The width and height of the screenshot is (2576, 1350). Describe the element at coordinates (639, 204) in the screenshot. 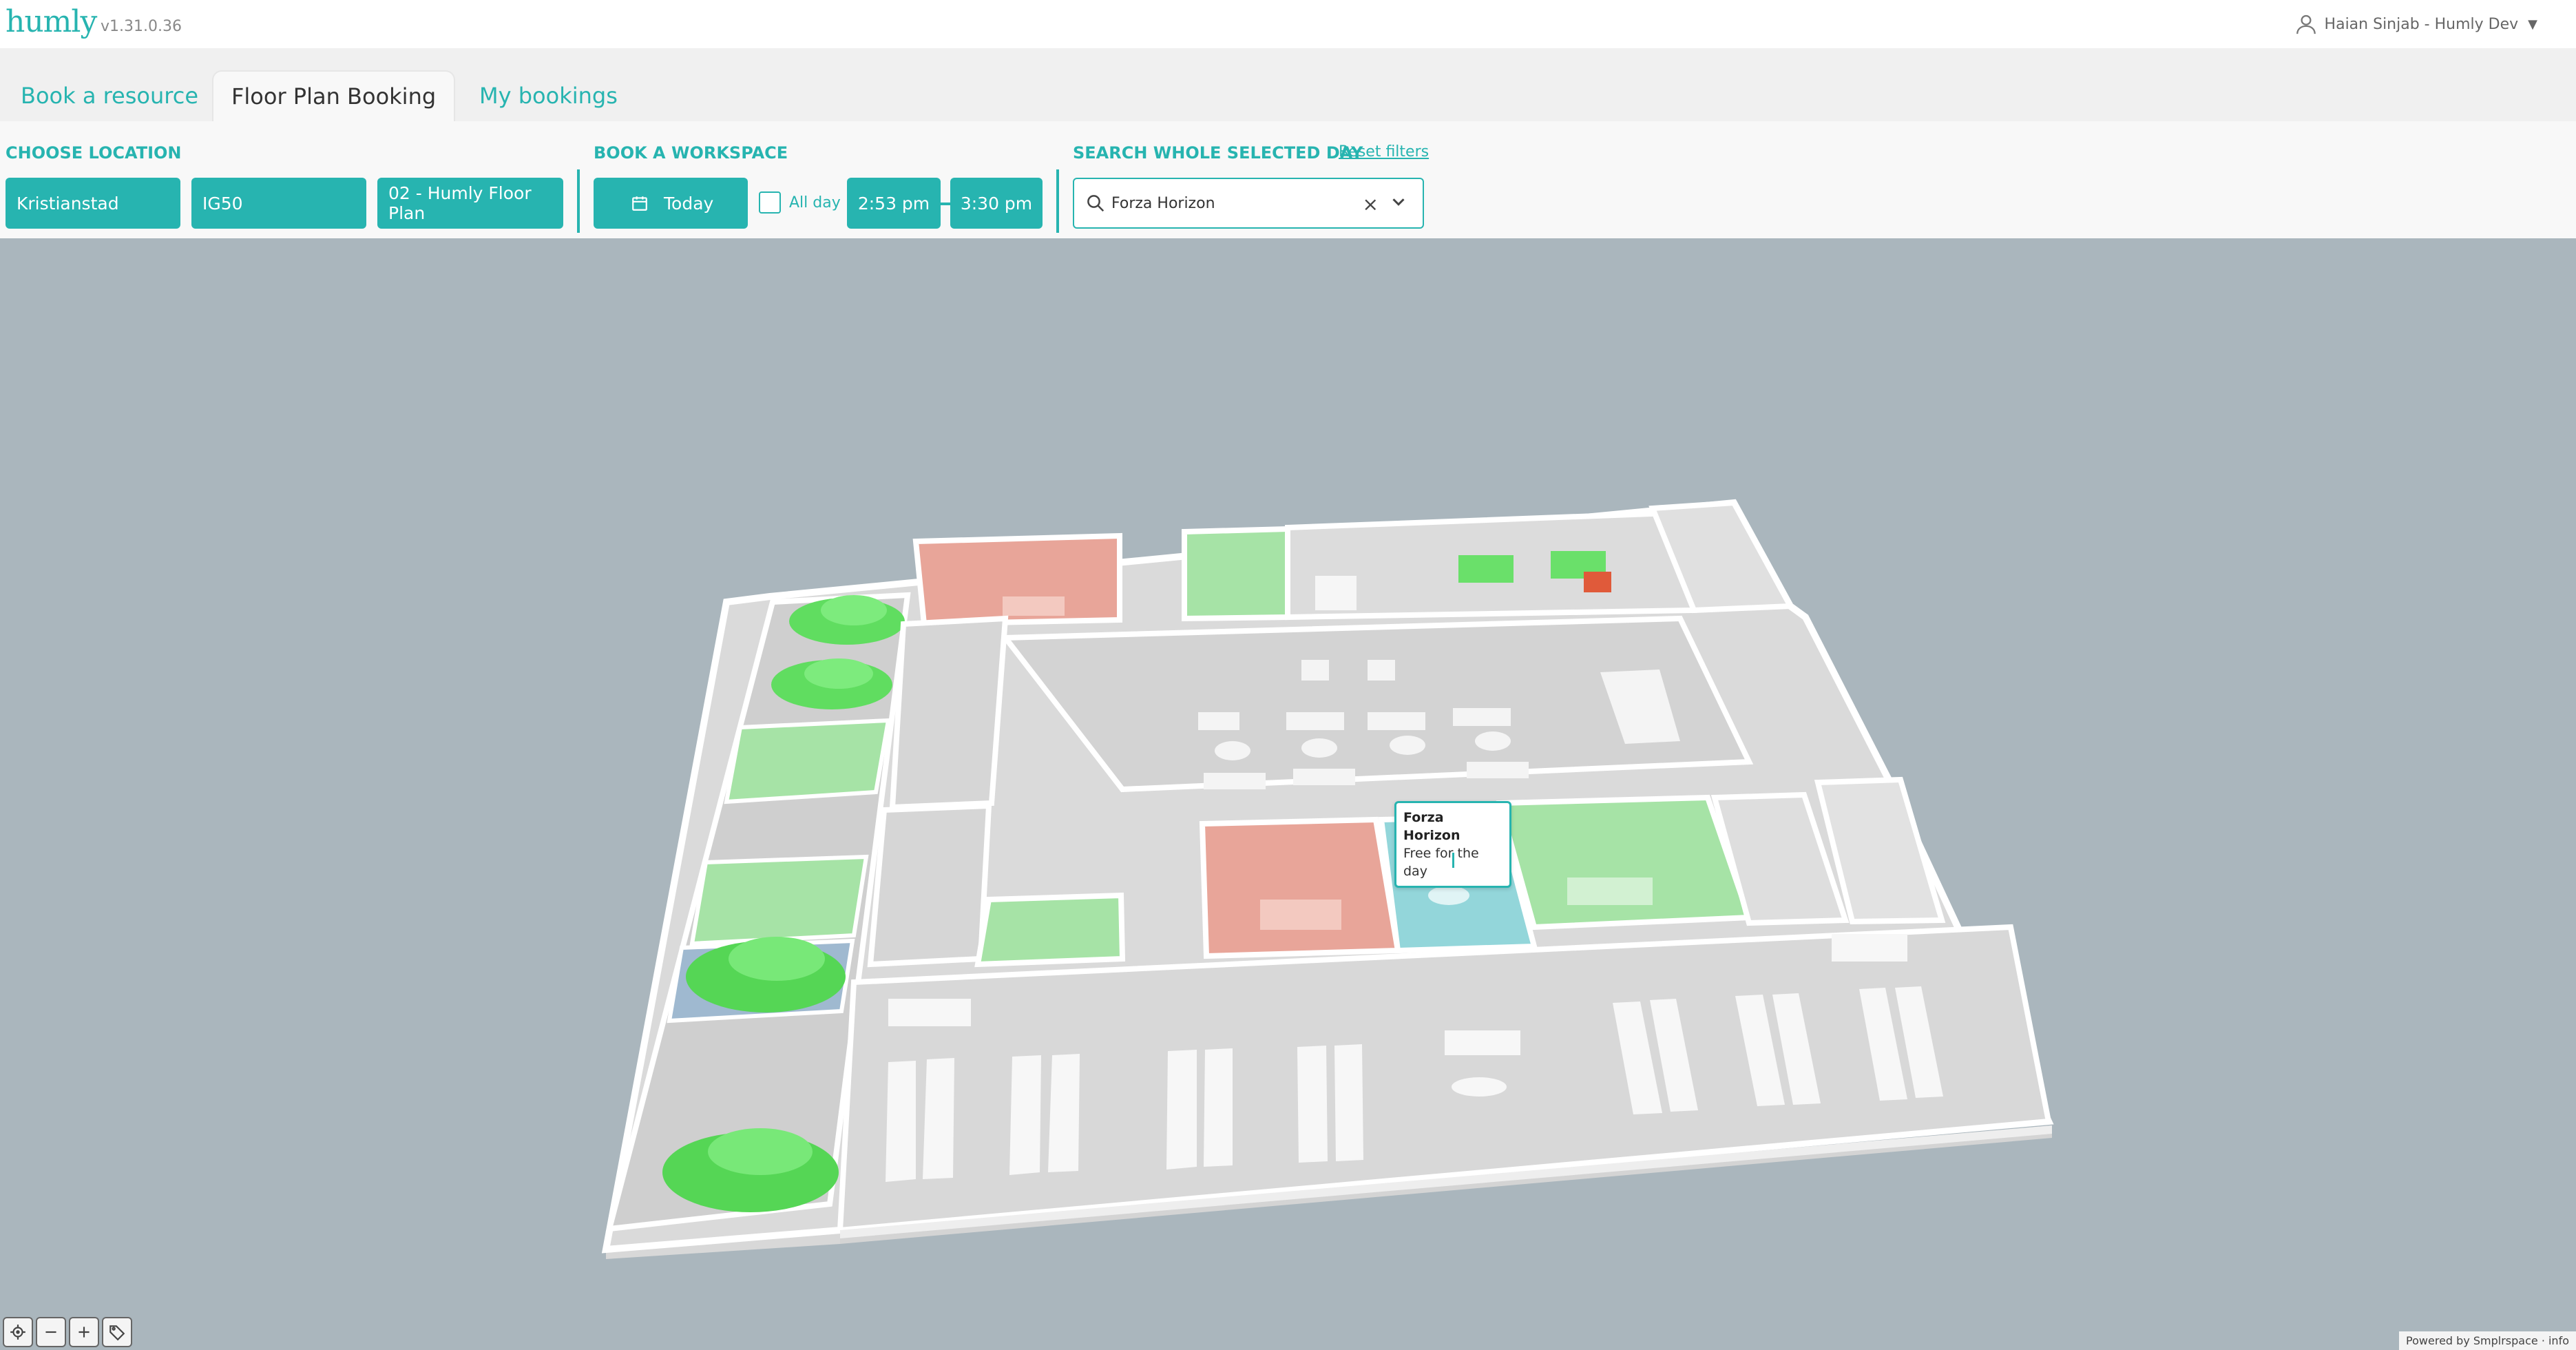

I see `calendar-icon` at that location.